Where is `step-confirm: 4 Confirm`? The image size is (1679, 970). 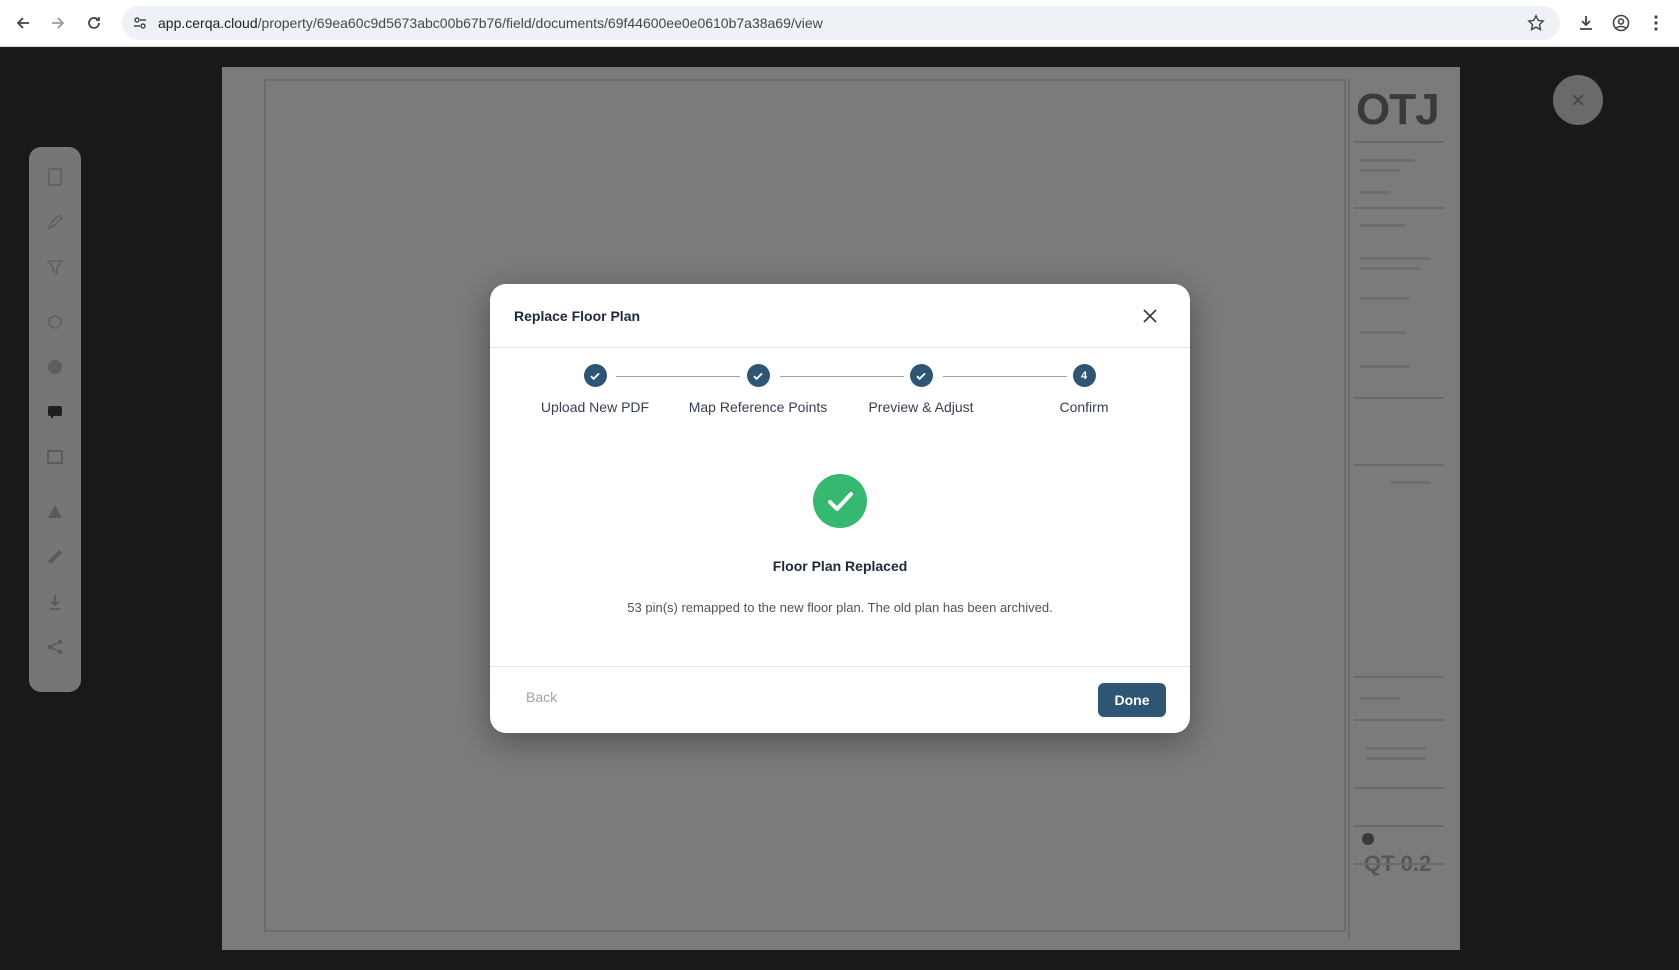 step-confirm: 4 Confirm is located at coordinates (1084, 389).